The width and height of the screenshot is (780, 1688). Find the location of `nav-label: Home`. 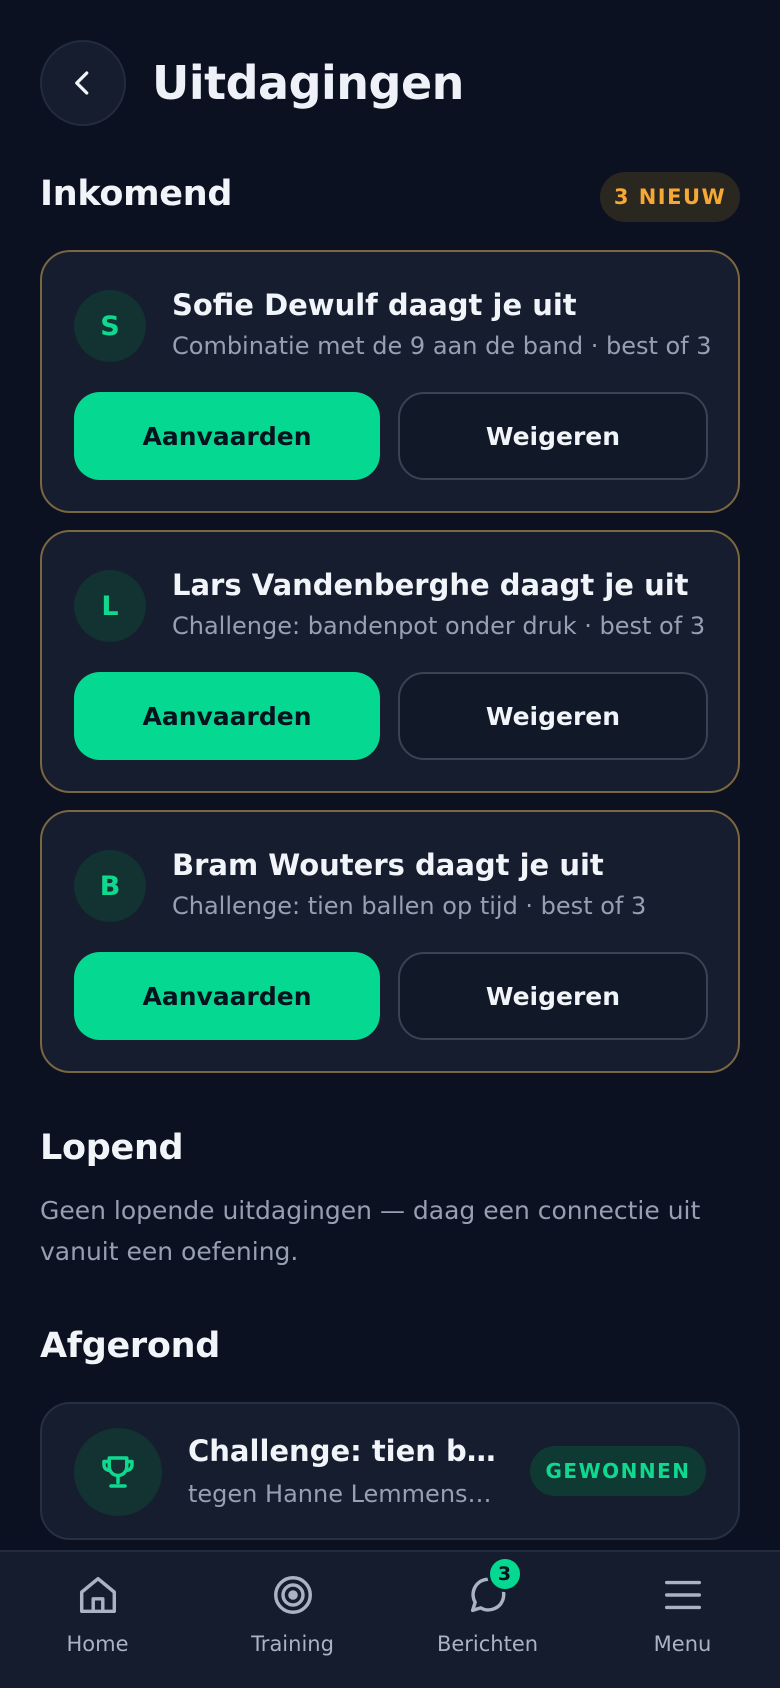

nav-label: Home is located at coordinates (97, 1644).